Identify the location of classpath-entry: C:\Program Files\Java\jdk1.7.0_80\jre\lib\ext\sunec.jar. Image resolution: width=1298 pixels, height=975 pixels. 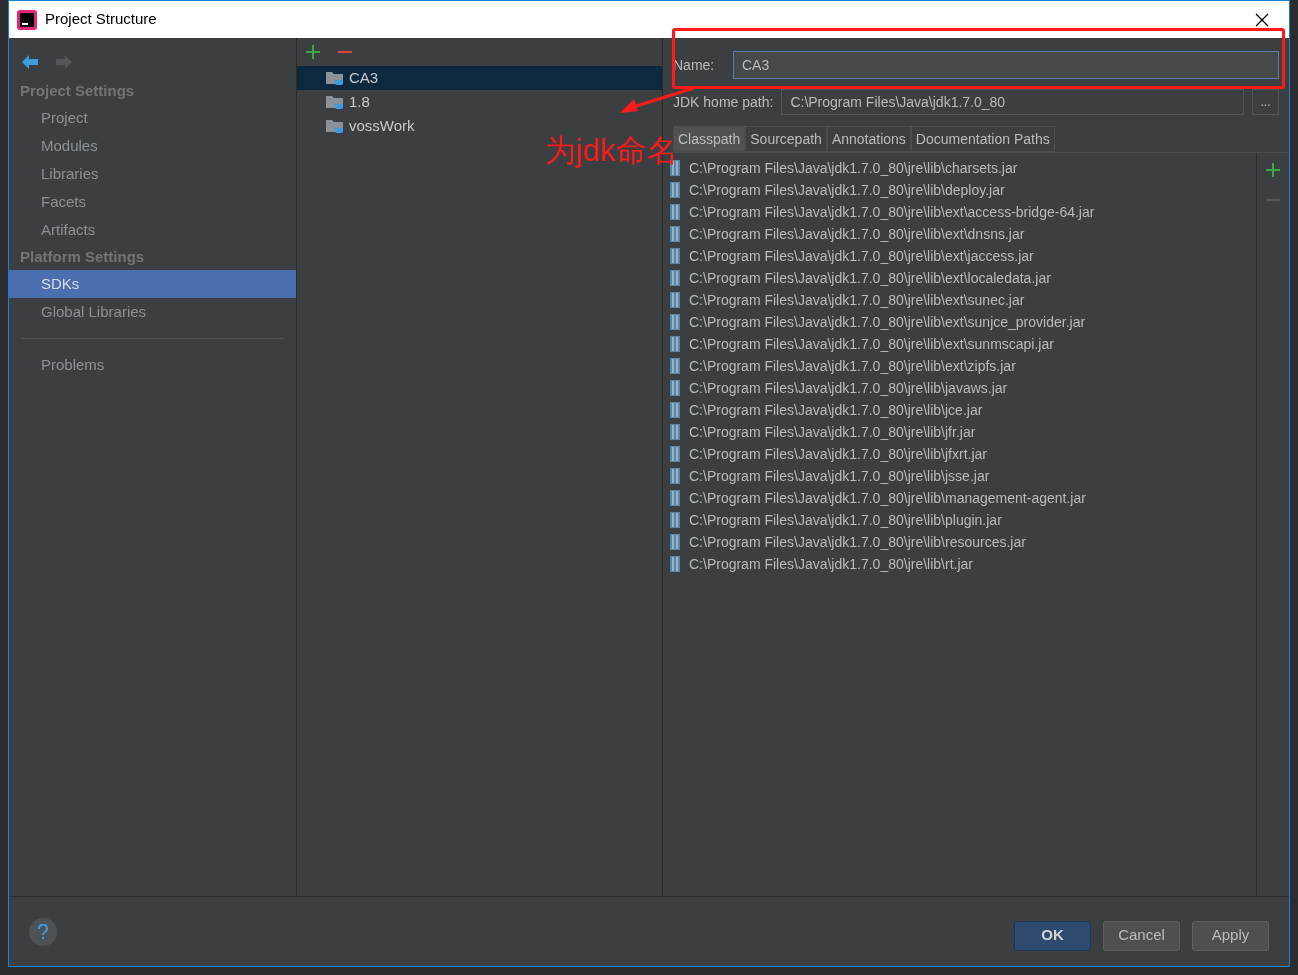
(857, 300).